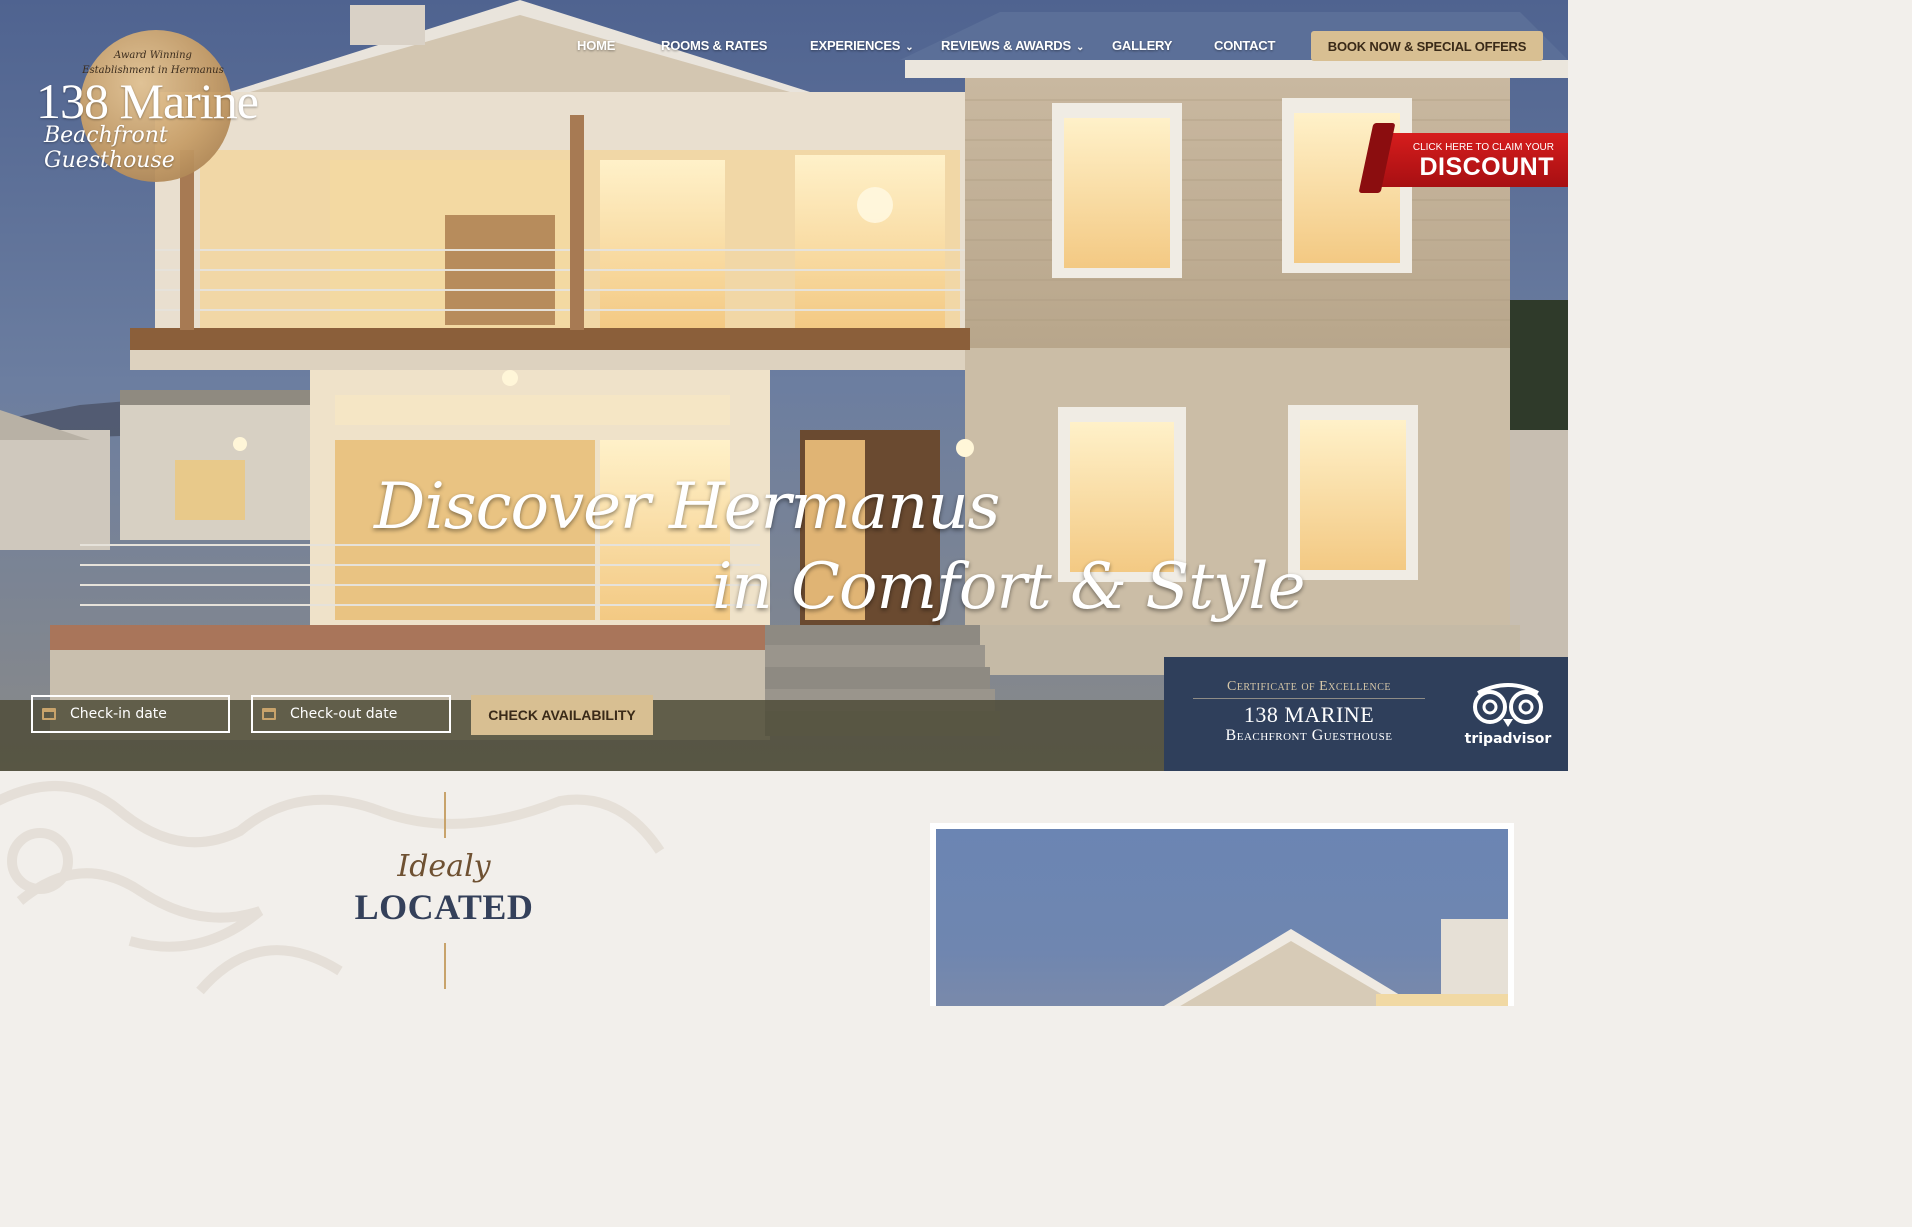 This screenshot has width=1912, height=1227. I want to click on checkin-placeholder: Check-in date, so click(118, 714).